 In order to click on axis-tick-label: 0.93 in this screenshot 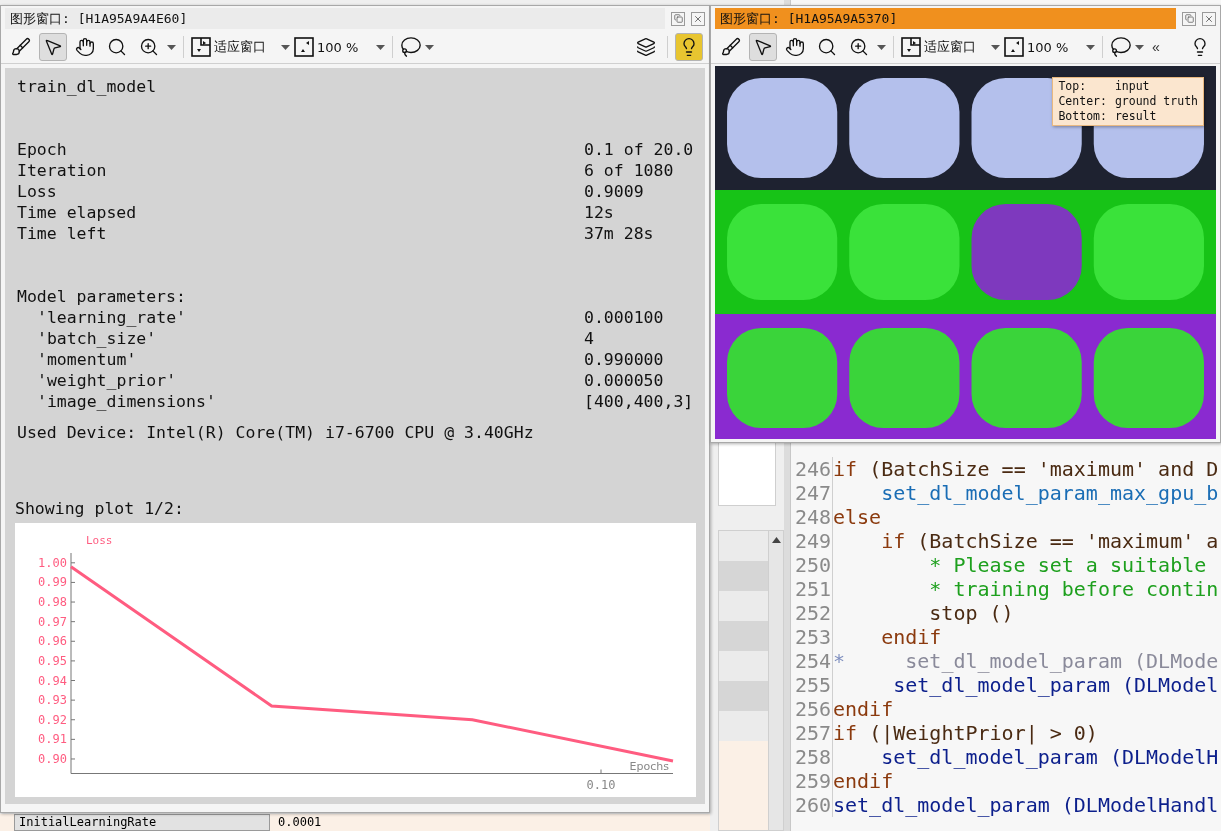, I will do `click(52, 700)`.